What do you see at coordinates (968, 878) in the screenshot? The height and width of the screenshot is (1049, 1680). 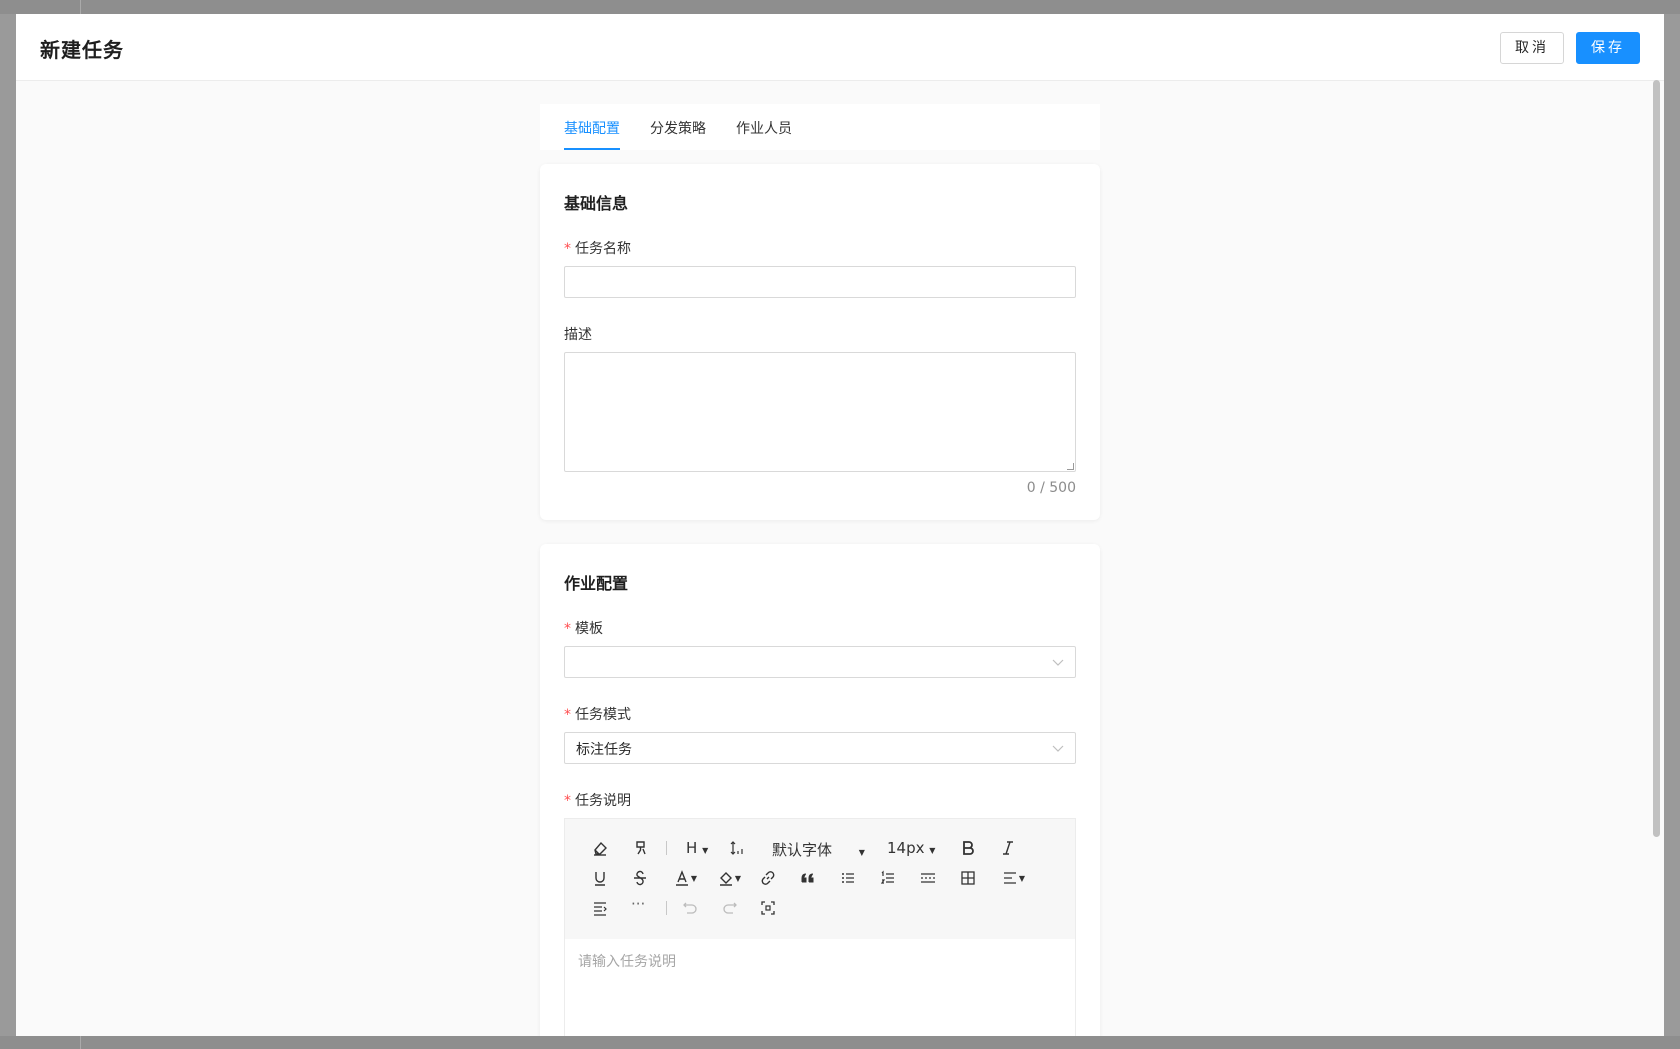 I see `table-icon` at bounding box center [968, 878].